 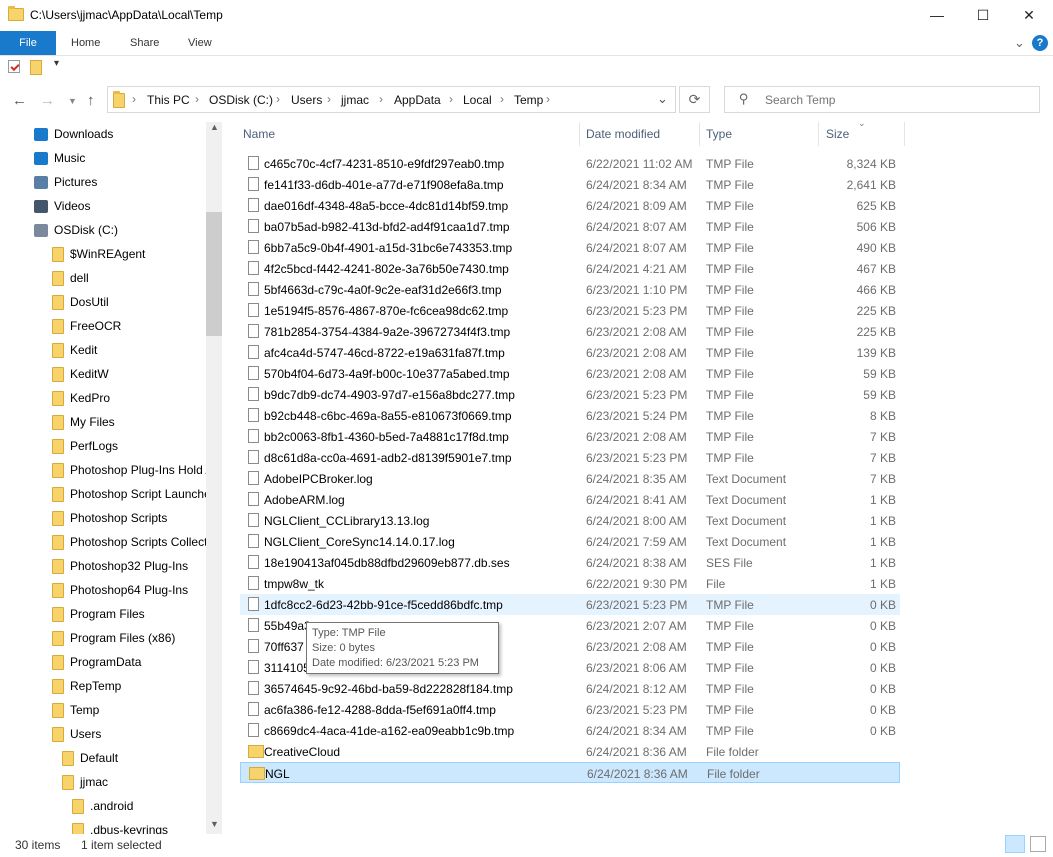 What do you see at coordinates (1040, 43) in the screenshot?
I see `help-button: ?` at bounding box center [1040, 43].